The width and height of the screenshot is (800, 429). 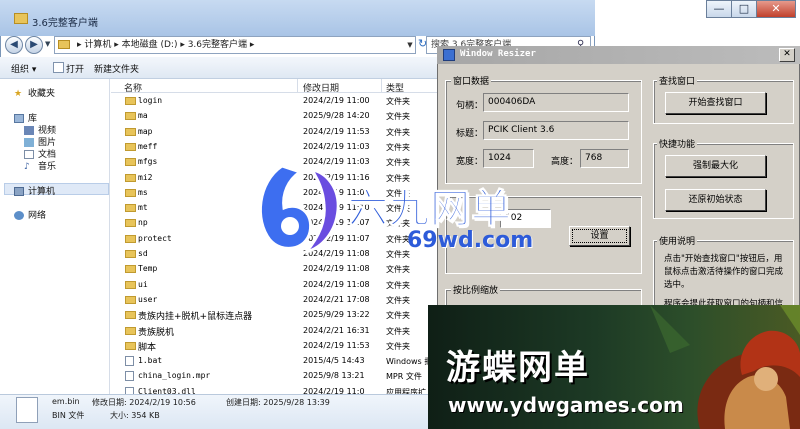 What do you see at coordinates (321, 87) in the screenshot?
I see `column-header-date: 修改日期` at bounding box center [321, 87].